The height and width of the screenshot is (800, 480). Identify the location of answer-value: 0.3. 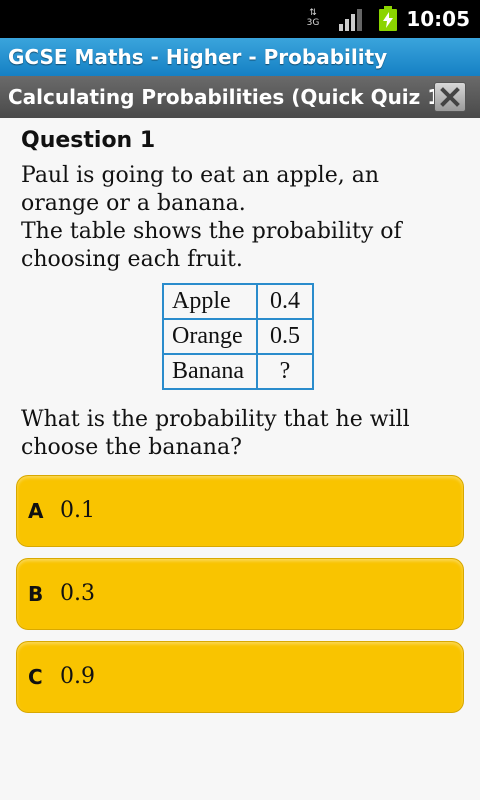
(77, 593).